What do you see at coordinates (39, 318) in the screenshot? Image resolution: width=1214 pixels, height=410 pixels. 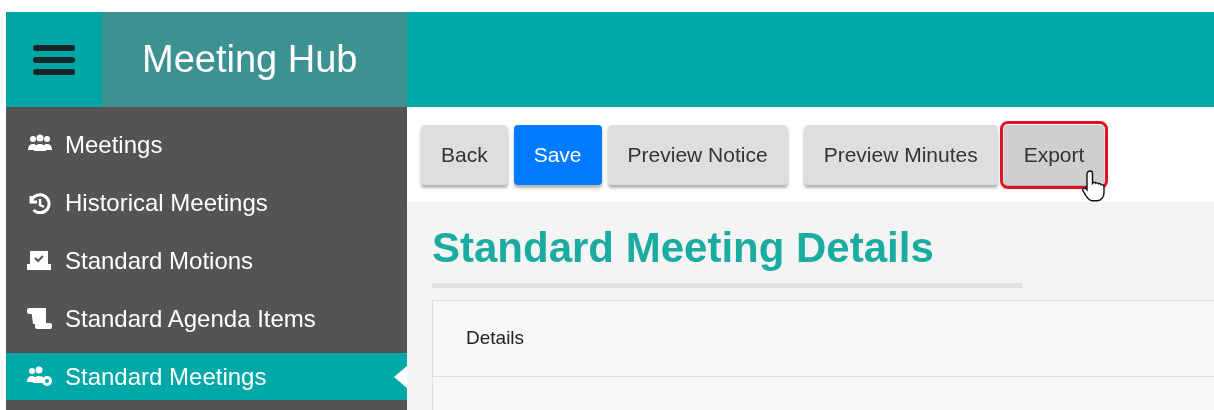 I see `scroll-icon` at bounding box center [39, 318].